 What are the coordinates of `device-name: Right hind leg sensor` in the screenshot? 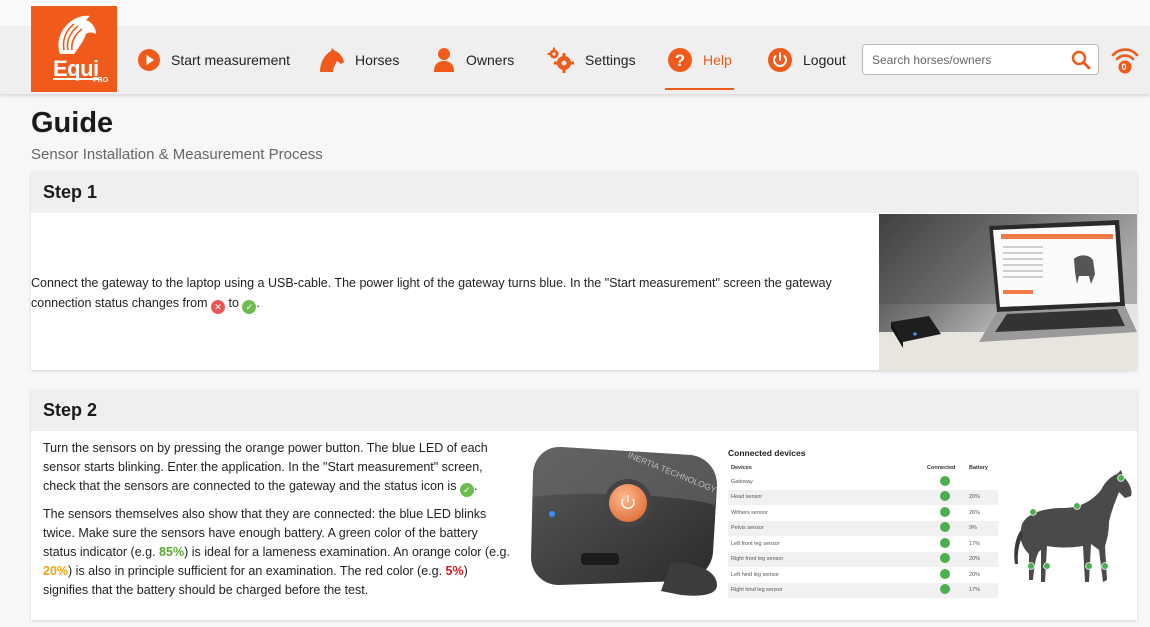 It's located at (826, 590).